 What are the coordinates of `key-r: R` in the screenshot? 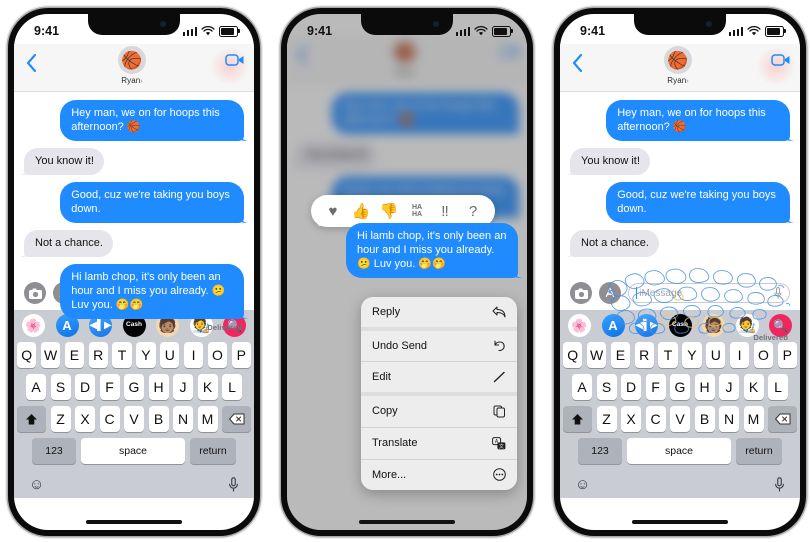 It's located at (98, 355).